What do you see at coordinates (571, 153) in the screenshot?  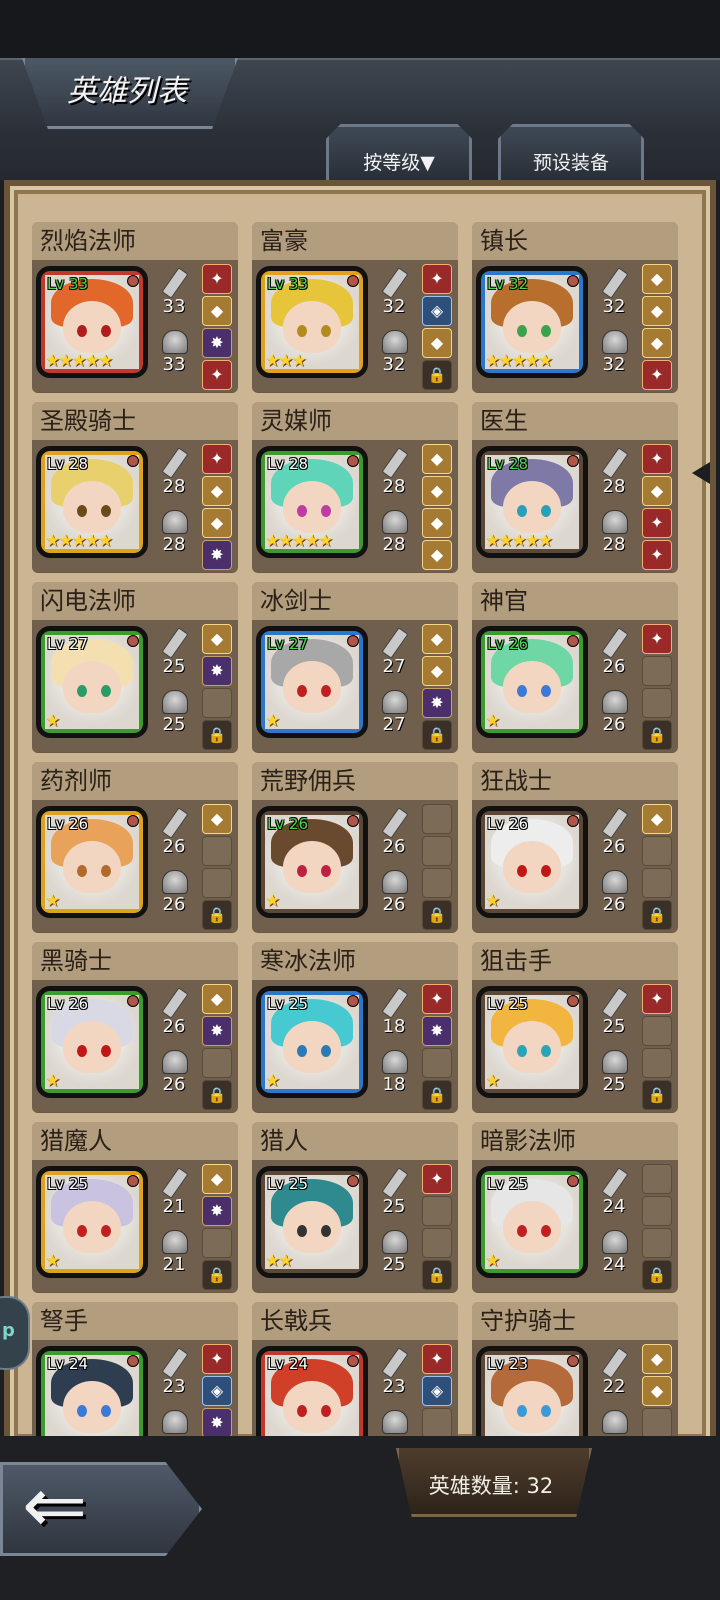 I see `preset-equipment-tab: 预设装备` at bounding box center [571, 153].